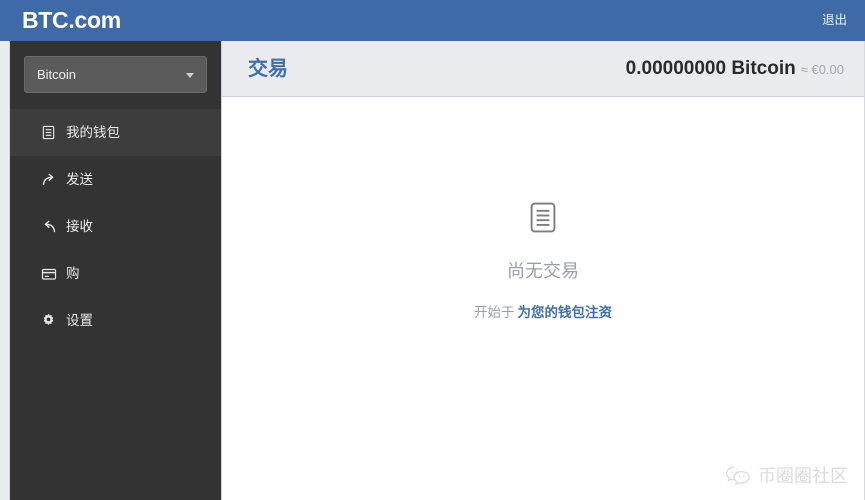  I want to click on document-list-icon, so click(543, 217).